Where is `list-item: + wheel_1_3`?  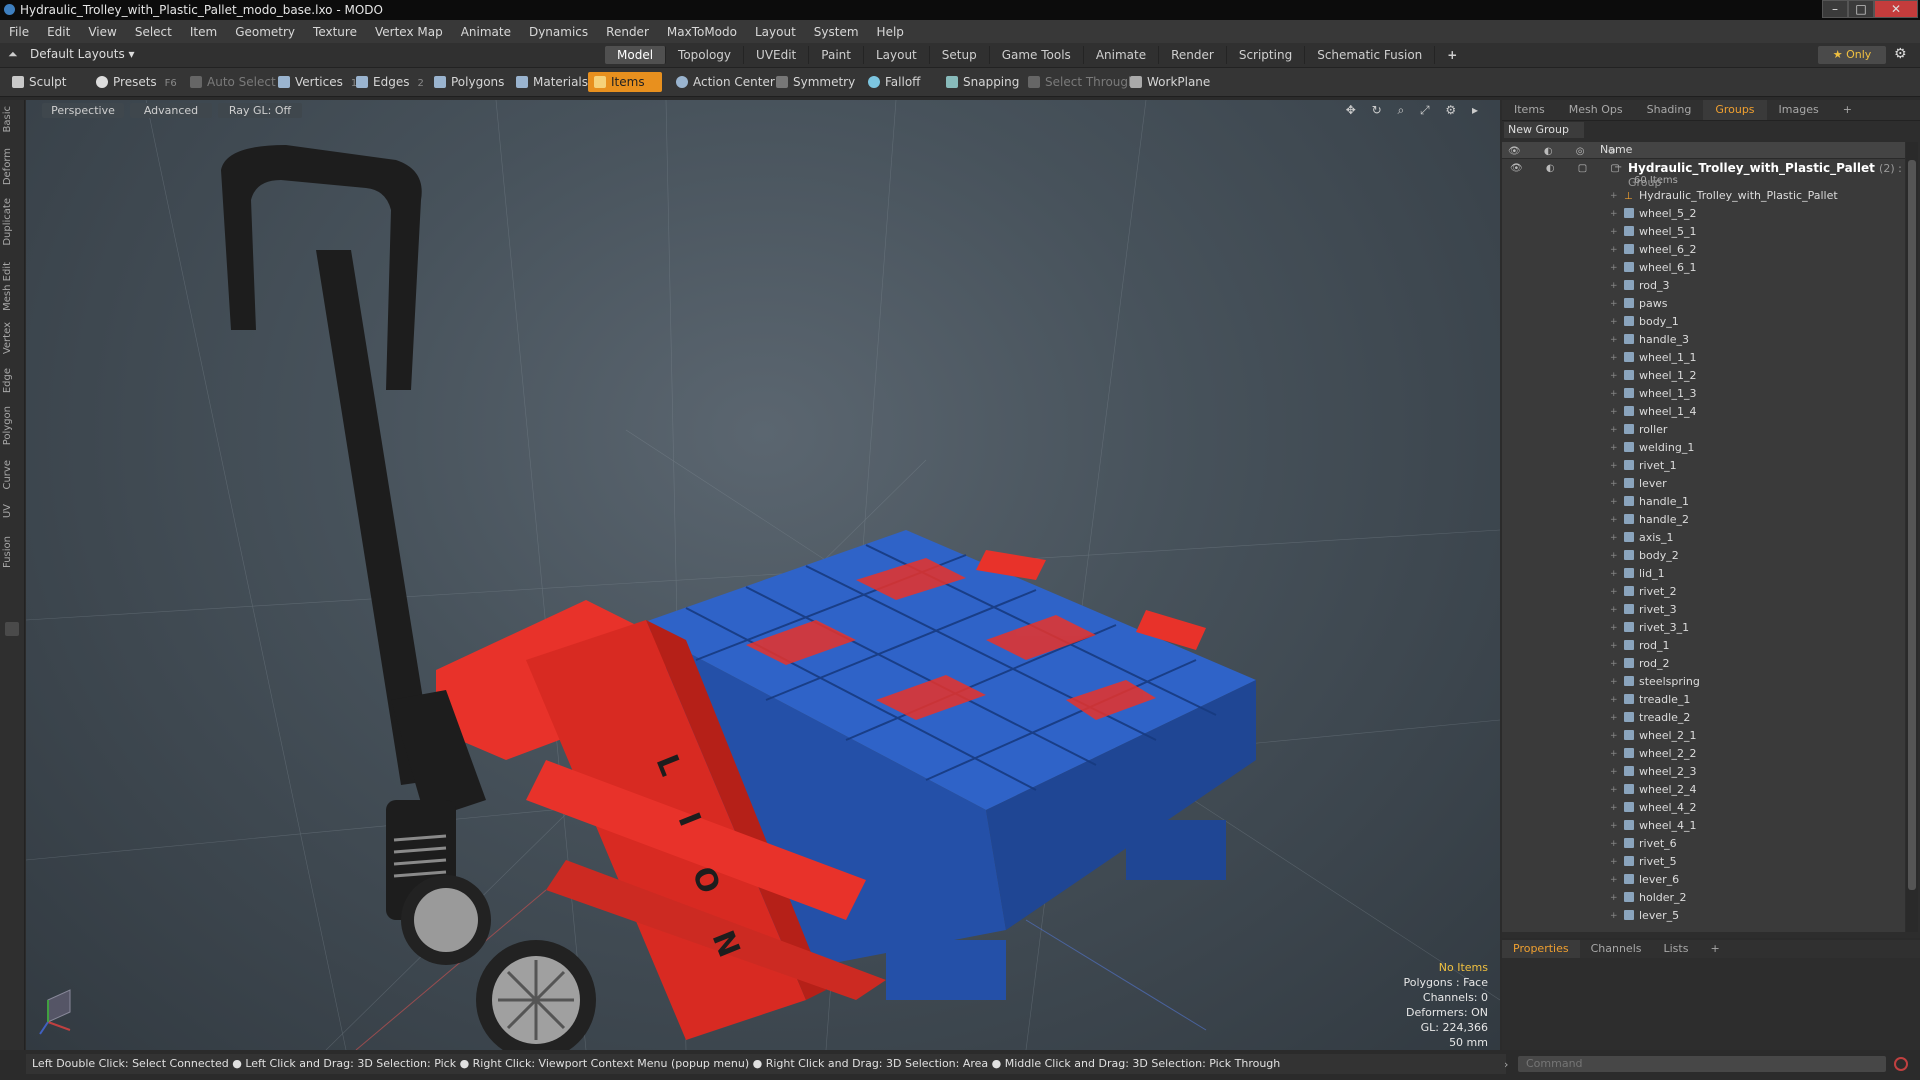
list-item: + wheel_1_3 is located at coordinates (1703, 394).